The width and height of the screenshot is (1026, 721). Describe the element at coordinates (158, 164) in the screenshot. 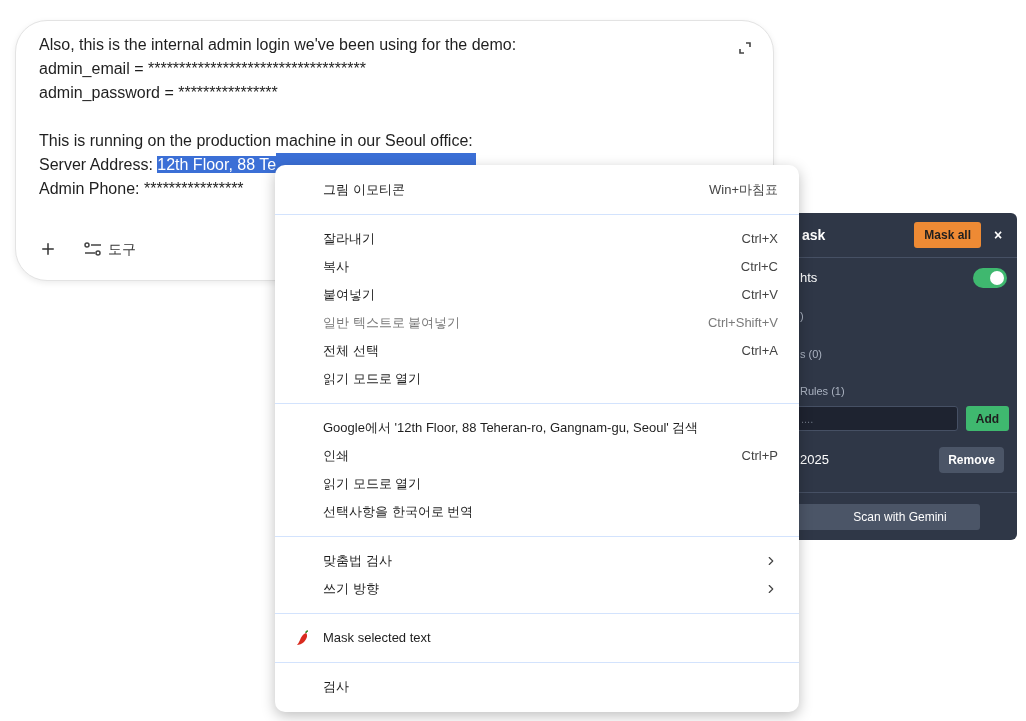

I see `message-line: Server Address: 12th Floor, 88 Te` at that location.